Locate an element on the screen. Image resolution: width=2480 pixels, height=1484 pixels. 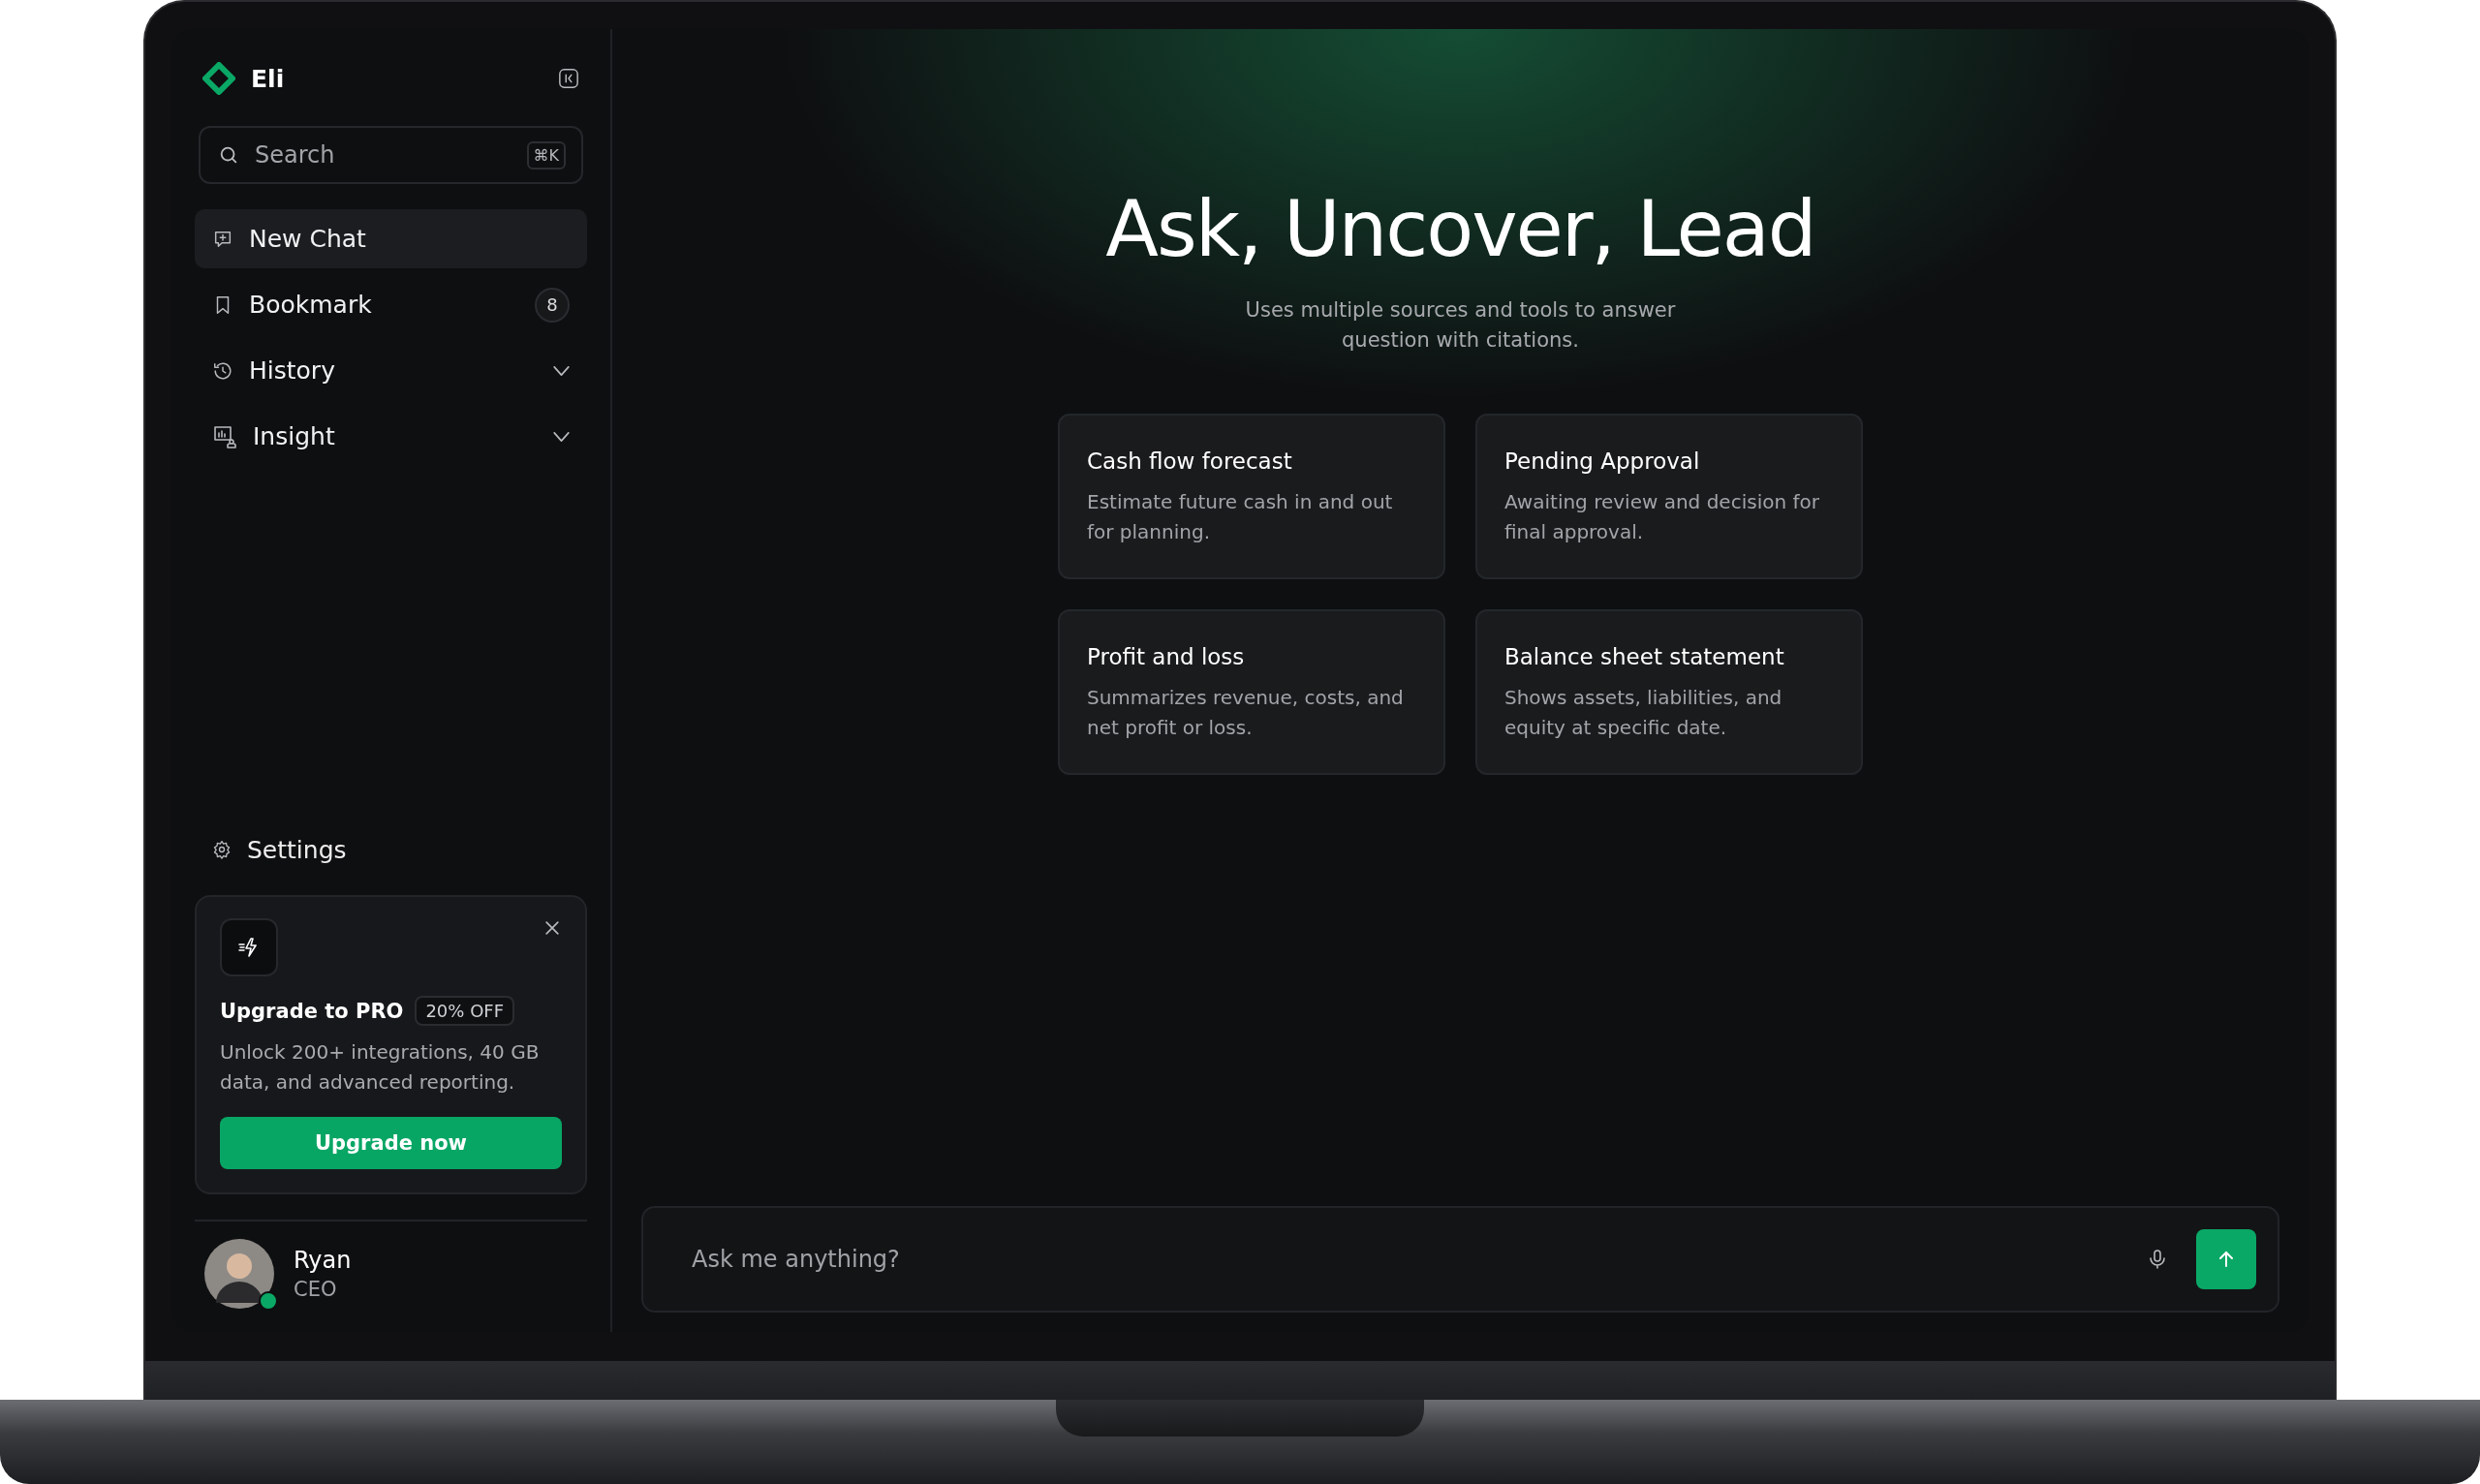
sidebar-item: Insight is located at coordinates (391, 436).